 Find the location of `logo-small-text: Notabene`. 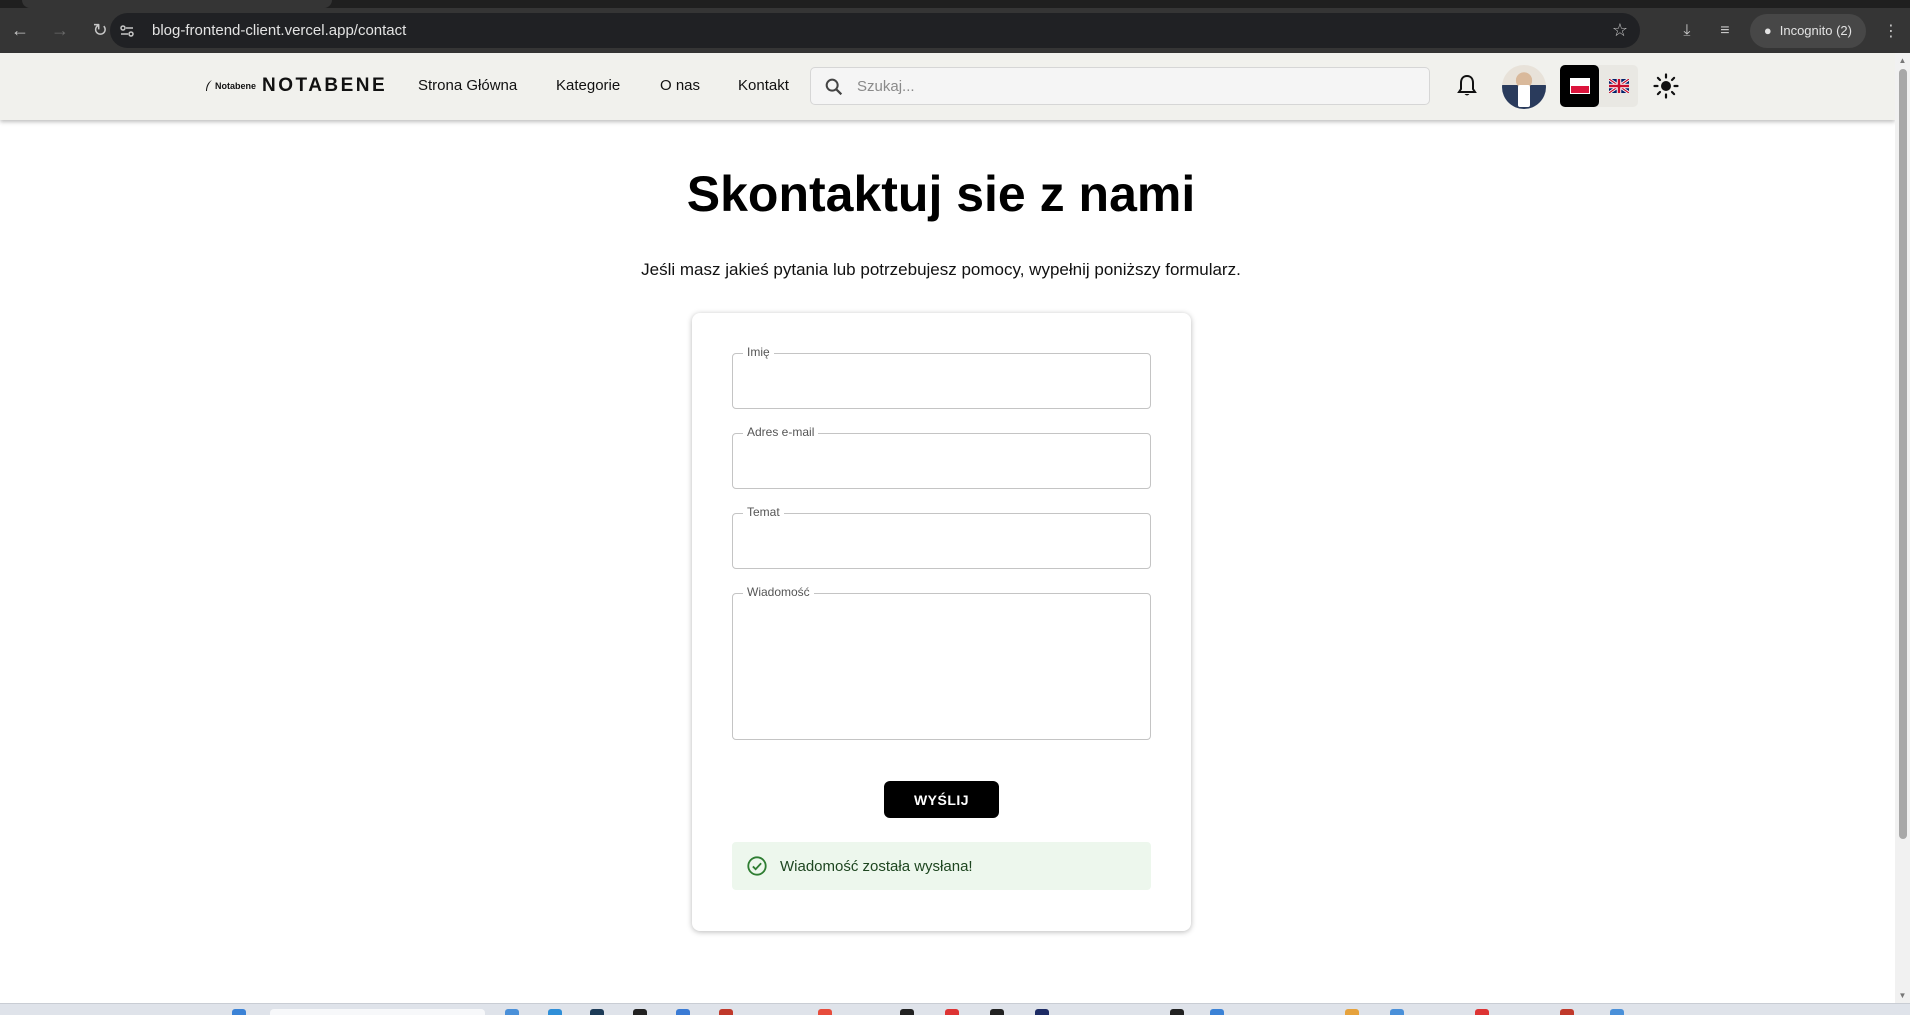

logo-small-text: Notabene is located at coordinates (236, 86).